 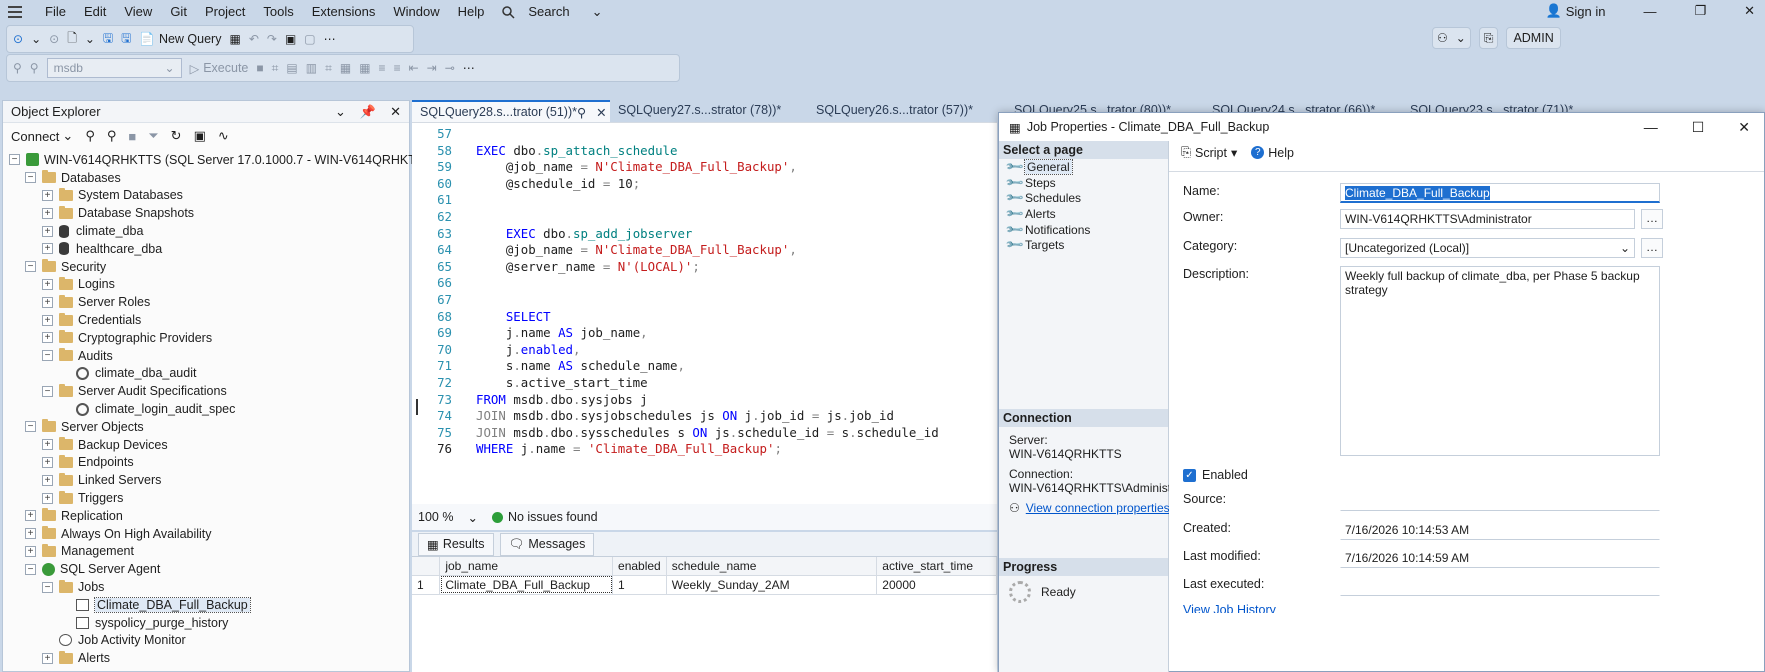 I want to click on tab-sqlquery28: SQLQuery28.s...trator (51))* ⚲ ✕, so click(x=511, y=111).